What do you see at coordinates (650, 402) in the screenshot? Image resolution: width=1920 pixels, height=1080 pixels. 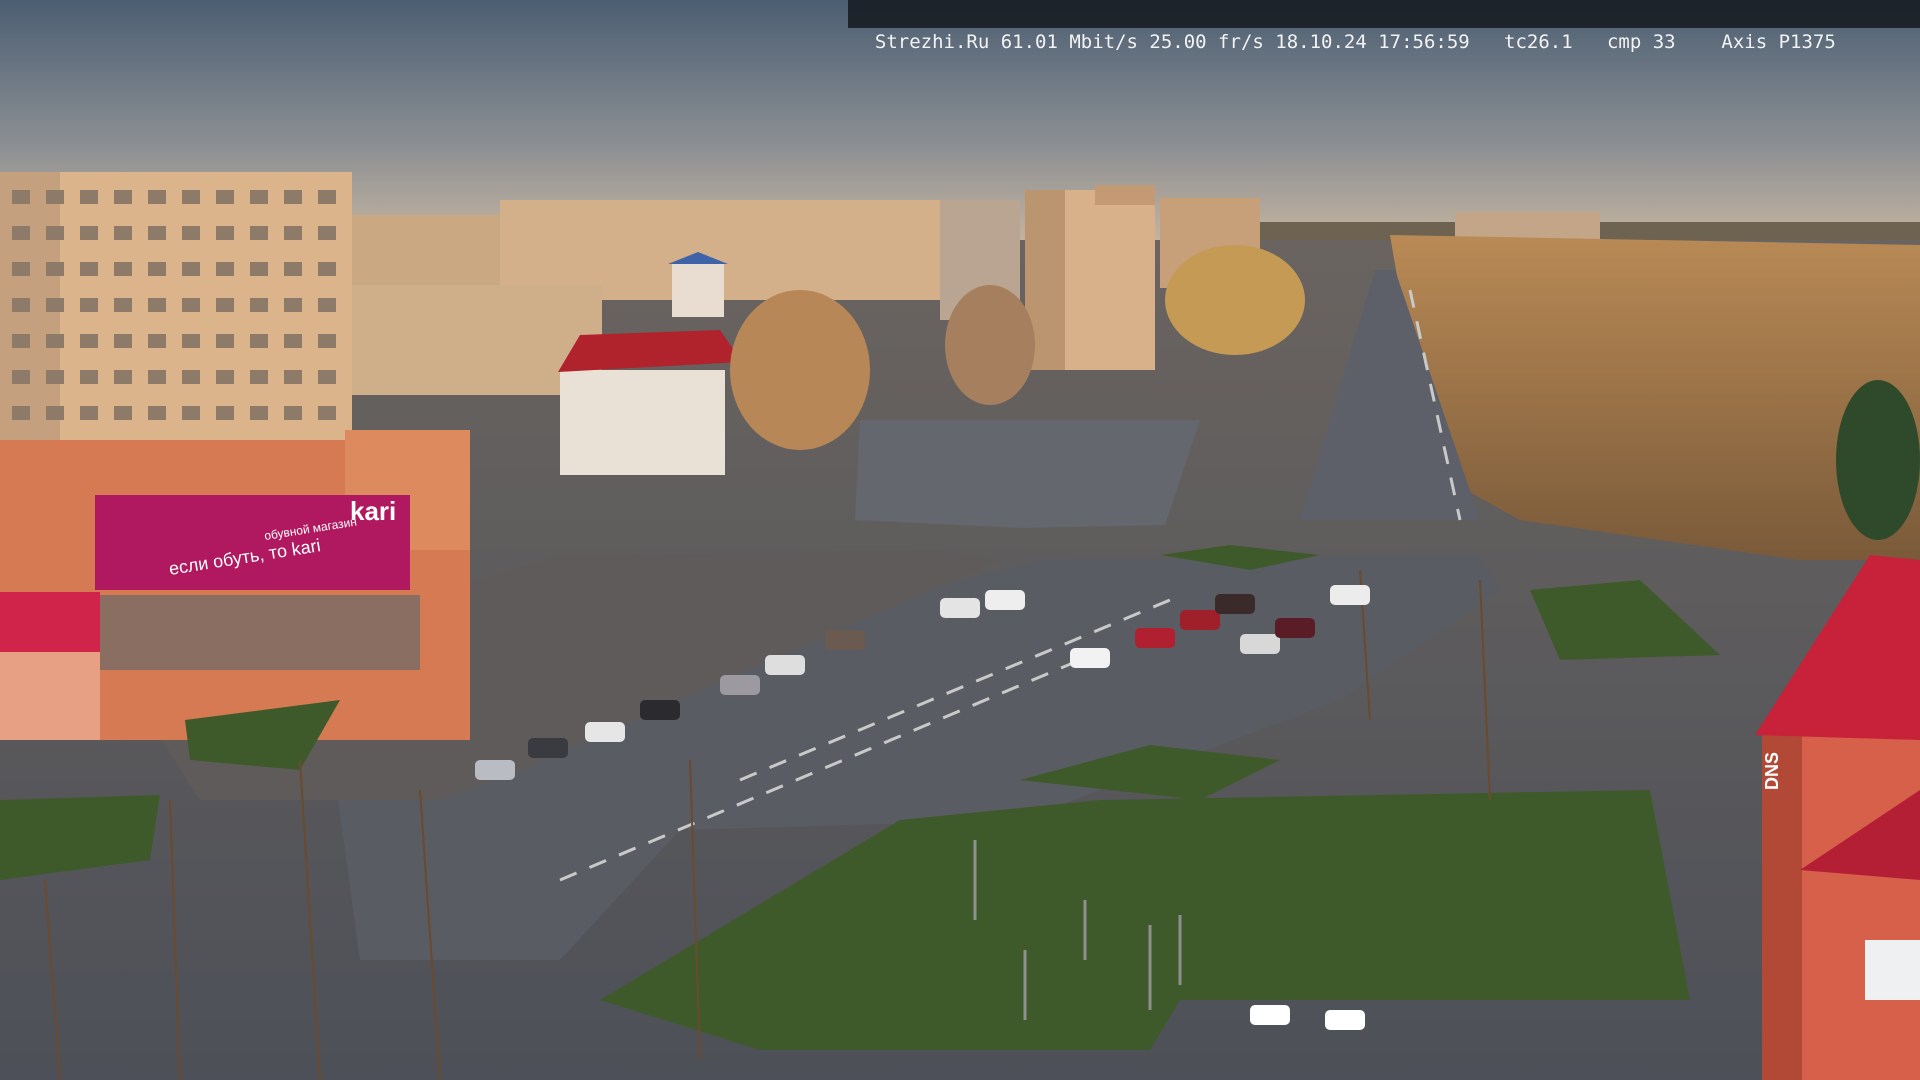 I see `red-roof-house` at bounding box center [650, 402].